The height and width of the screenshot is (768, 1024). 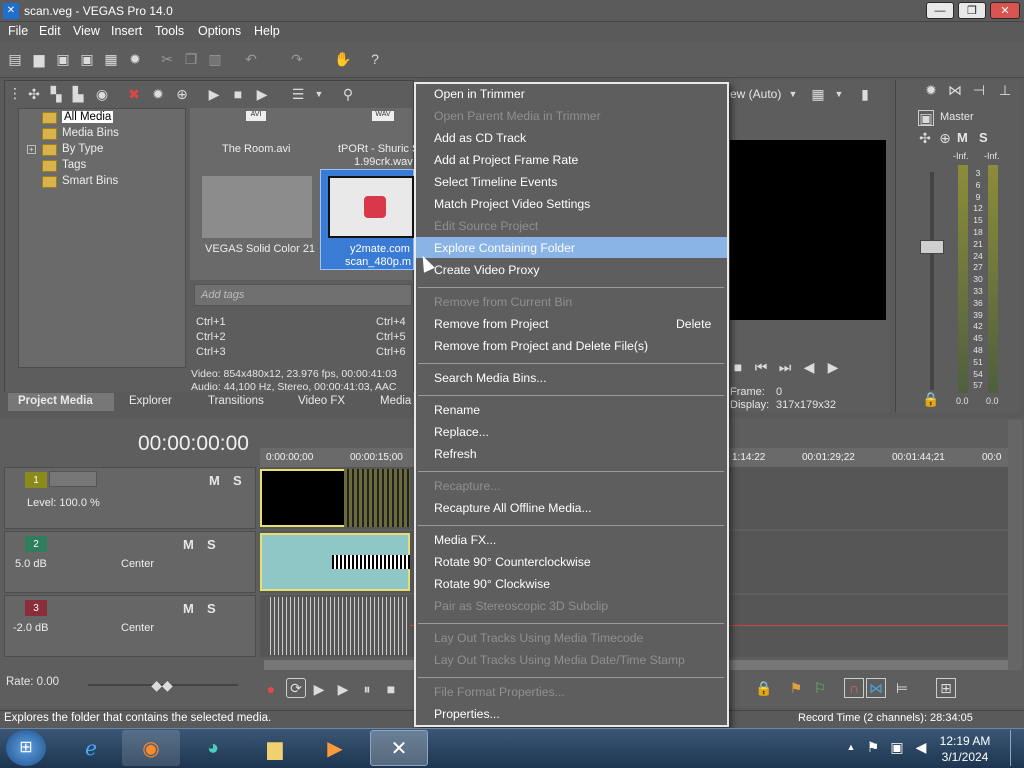 I want to click on show-desktop-button, so click(x=1016, y=748).